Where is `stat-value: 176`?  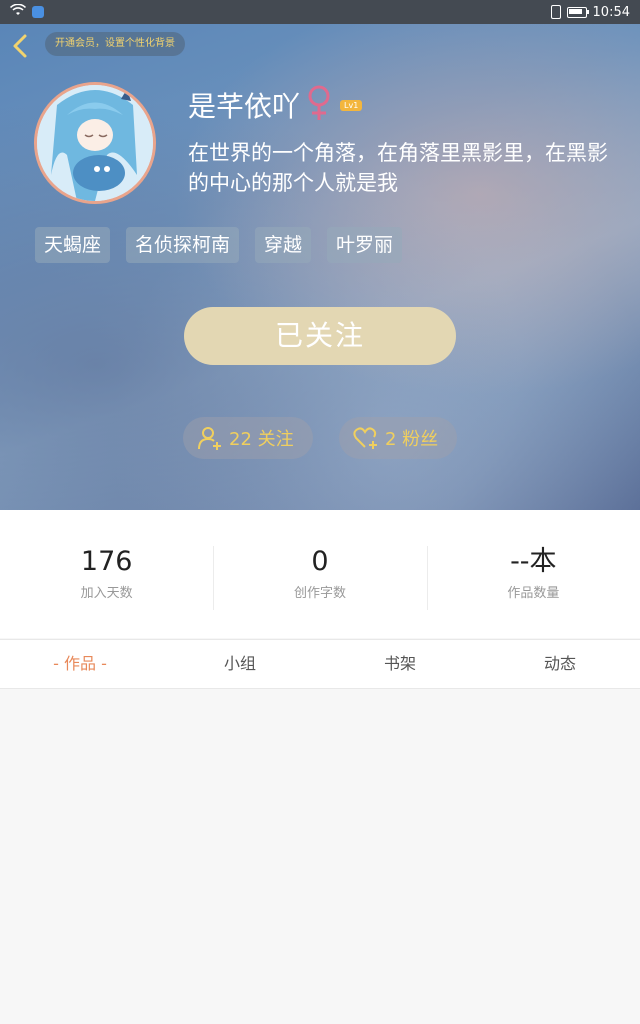
stat-value: 176 is located at coordinates (106, 561).